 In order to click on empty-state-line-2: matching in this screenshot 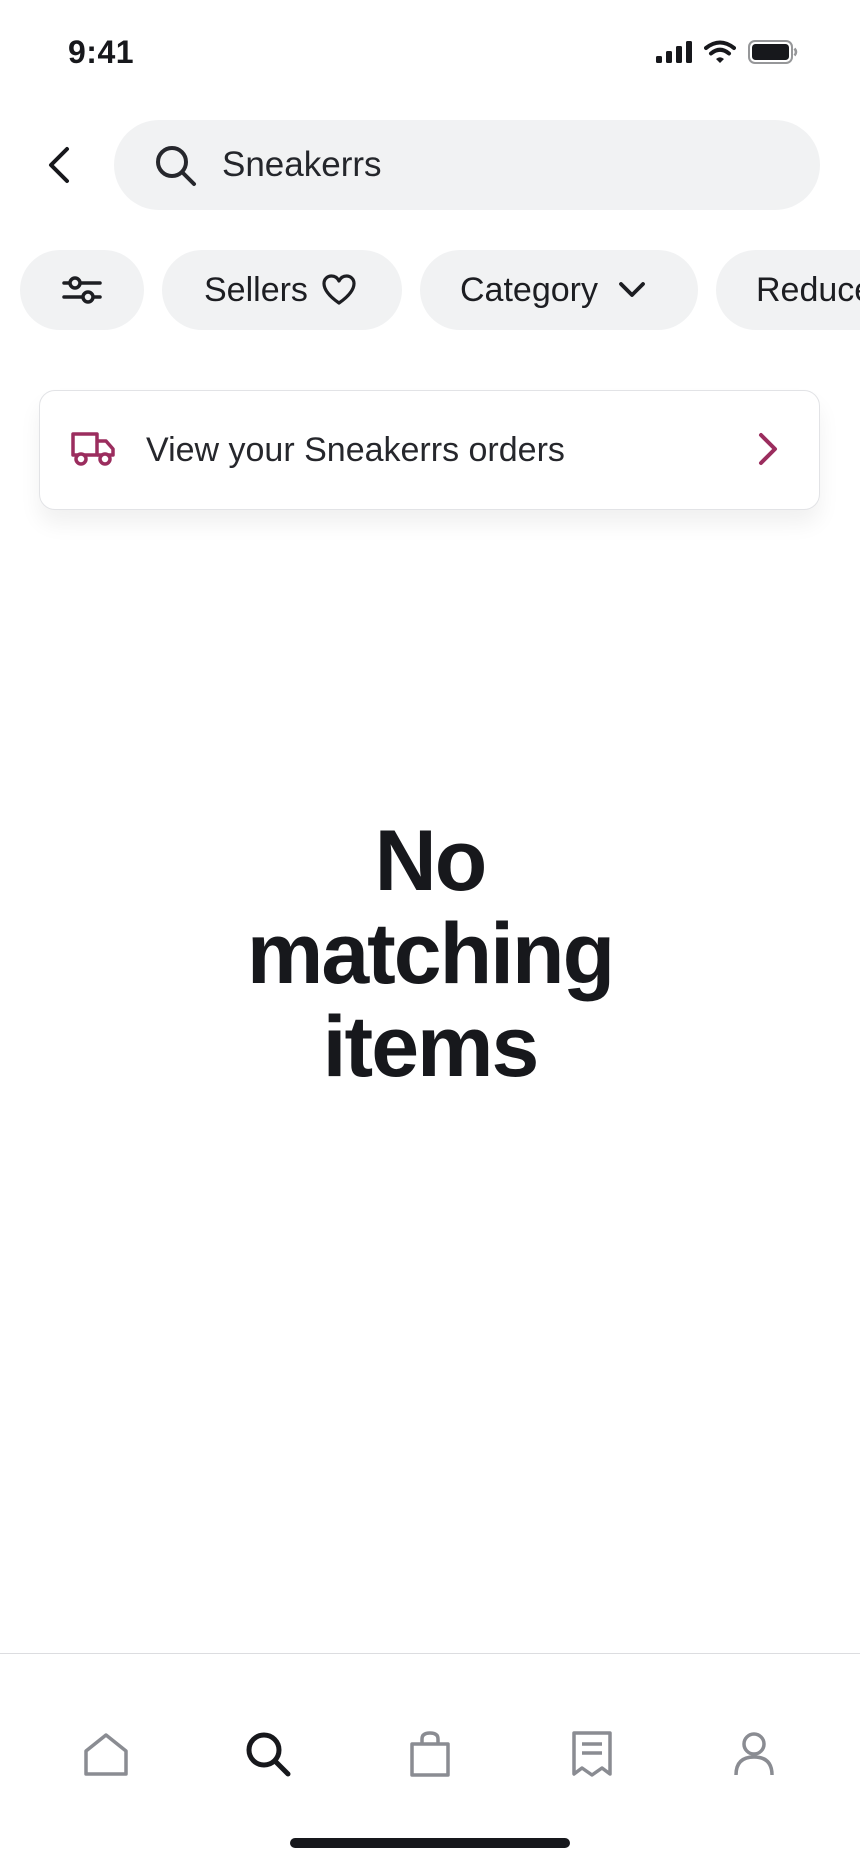, I will do `click(430, 954)`.